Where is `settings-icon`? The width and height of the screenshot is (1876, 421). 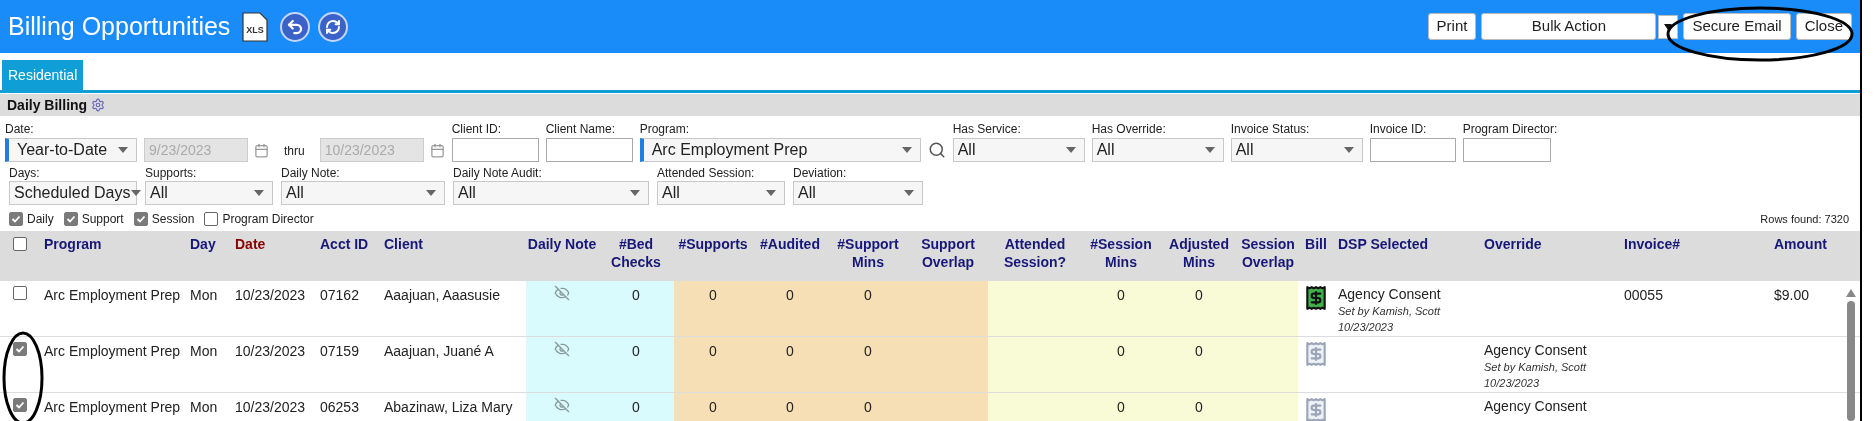 settings-icon is located at coordinates (98, 105).